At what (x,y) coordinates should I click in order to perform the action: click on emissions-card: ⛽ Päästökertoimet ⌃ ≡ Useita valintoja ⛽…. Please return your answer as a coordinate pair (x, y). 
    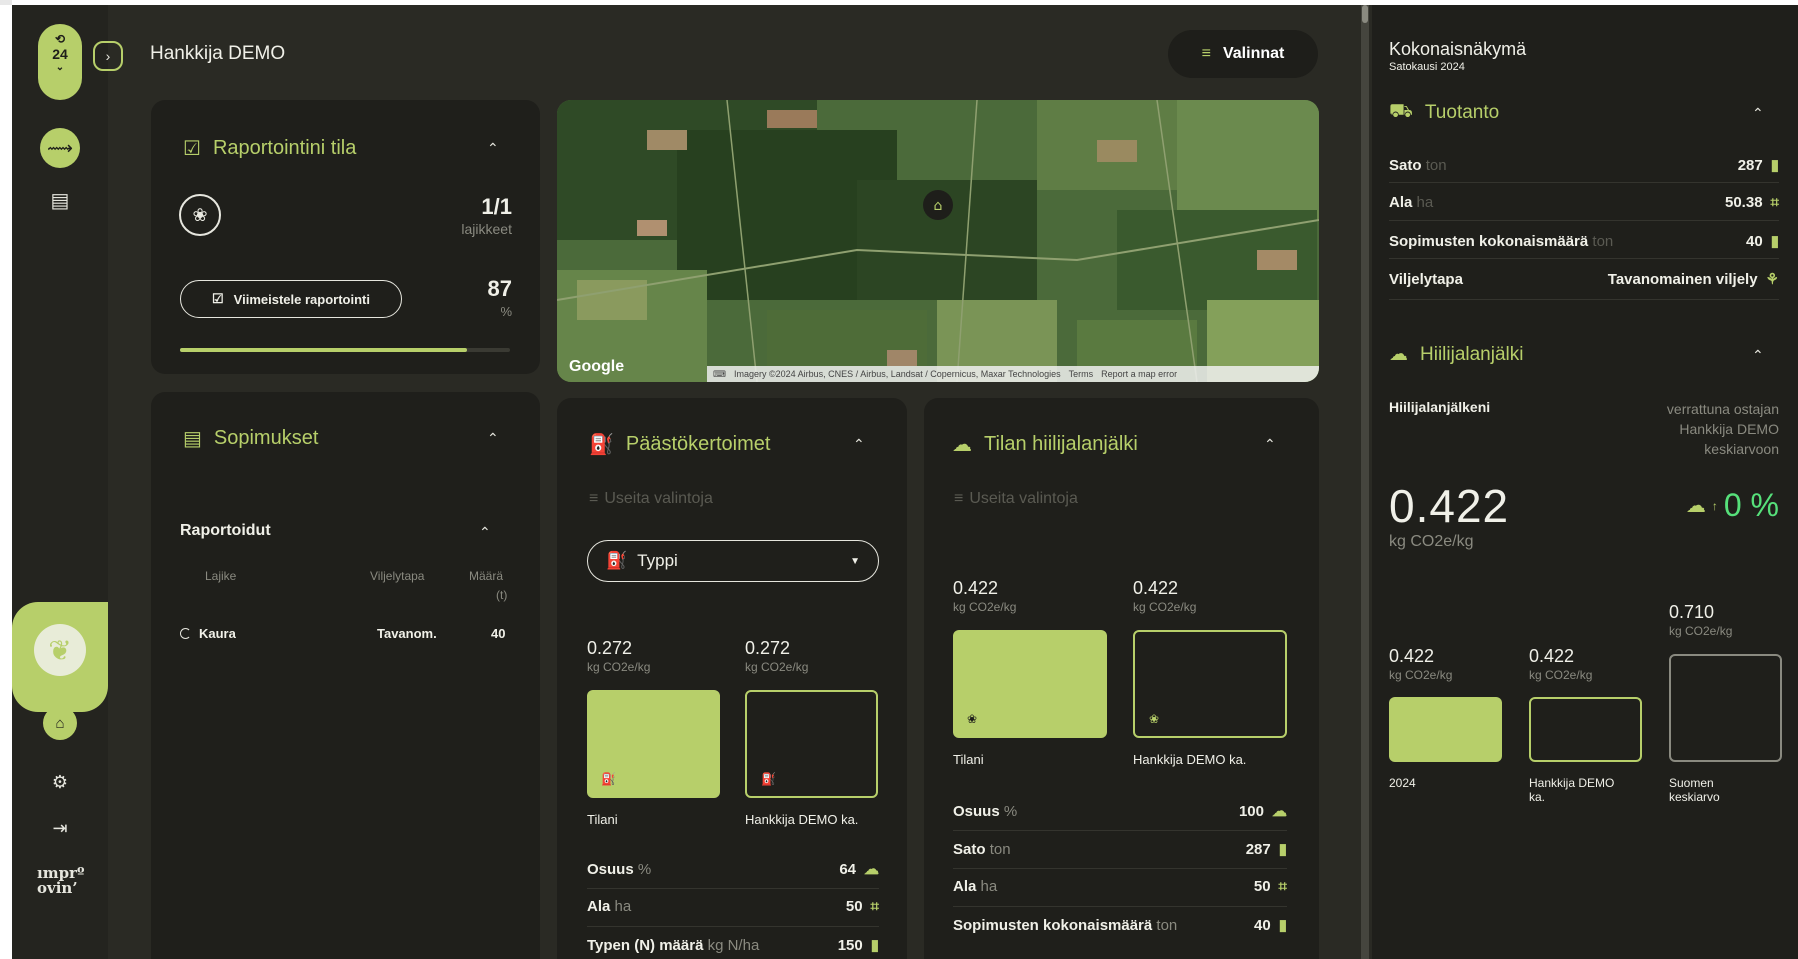
    Looking at the image, I should click on (732, 678).